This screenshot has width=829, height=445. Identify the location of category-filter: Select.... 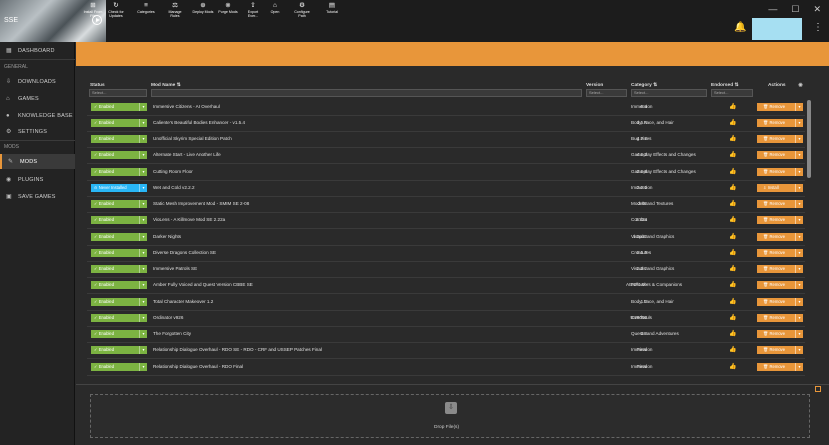
(669, 93).